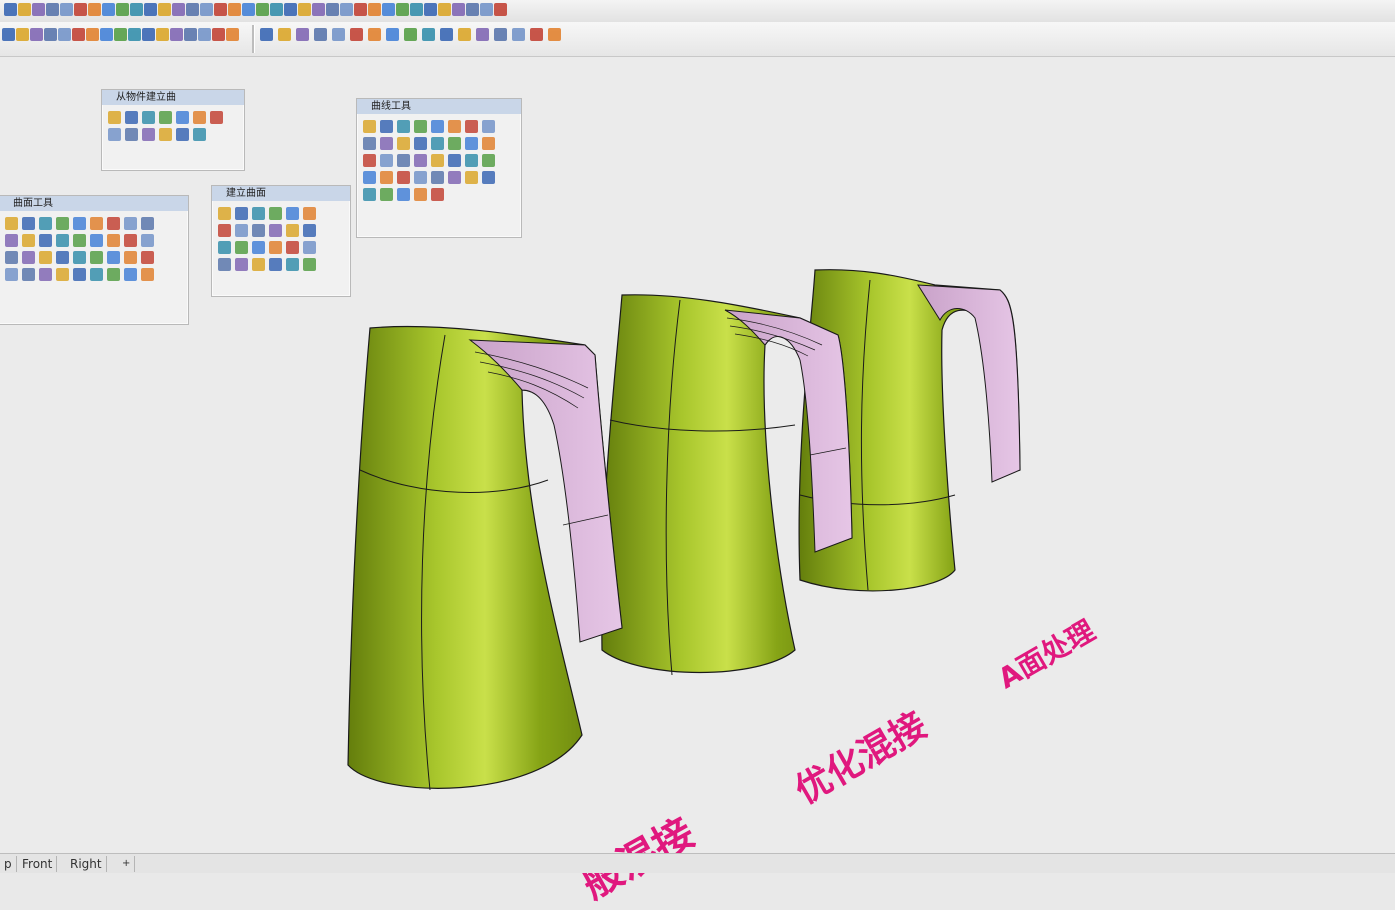 This screenshot has height=910, width=1395. I want to click on palette-title: 曲面工具, so click(94, 203).